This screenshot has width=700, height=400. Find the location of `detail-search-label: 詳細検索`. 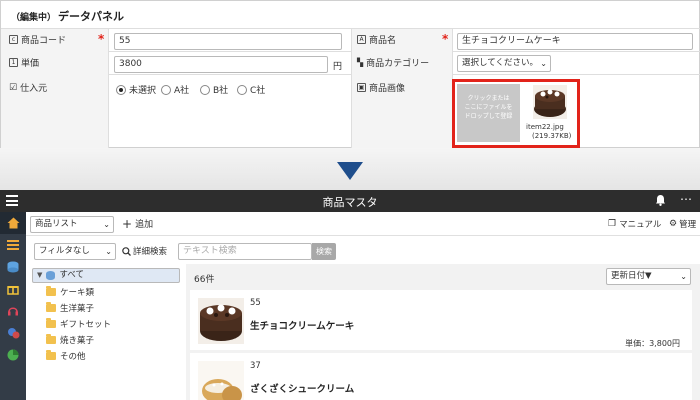

detail-search-label: 詳細検索 is located at coordinates (150, 252).